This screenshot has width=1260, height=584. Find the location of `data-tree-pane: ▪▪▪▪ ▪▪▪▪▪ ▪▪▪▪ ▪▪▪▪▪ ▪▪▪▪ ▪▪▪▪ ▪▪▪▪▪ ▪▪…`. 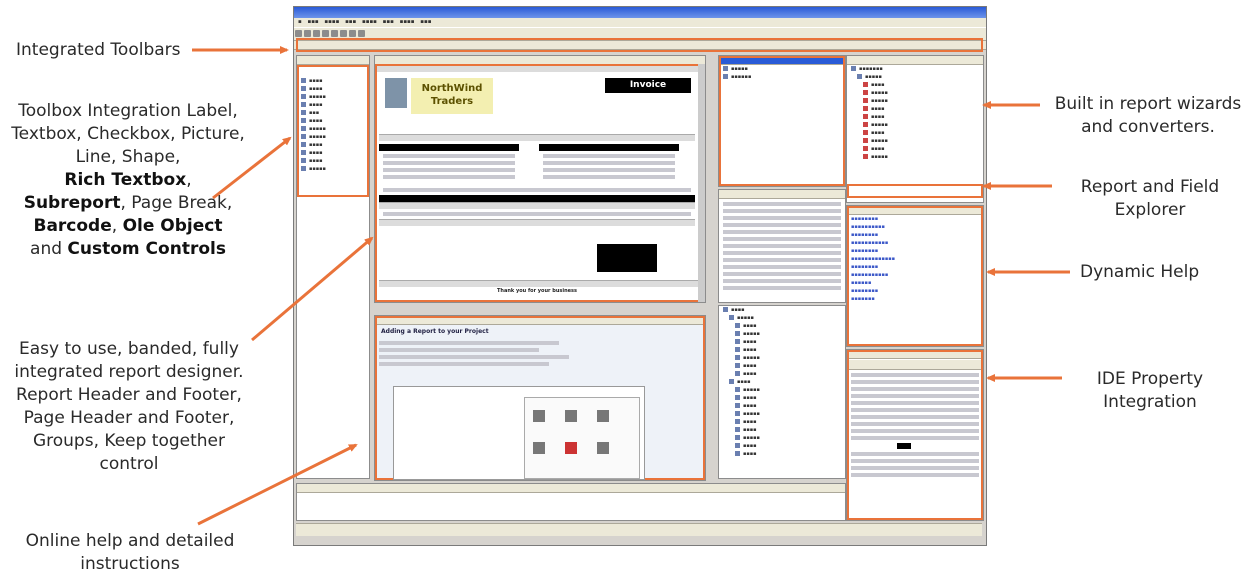

data-tree-pane: ▪▪▪▪ ▪▪▪▪▪ ▪▪▪▪ ▪▪▪▪▪ ▪▪▪▪ ▪▪▪▪ ▪▪▪▪▪ ▪▪… is located at coordinates (782, 392).